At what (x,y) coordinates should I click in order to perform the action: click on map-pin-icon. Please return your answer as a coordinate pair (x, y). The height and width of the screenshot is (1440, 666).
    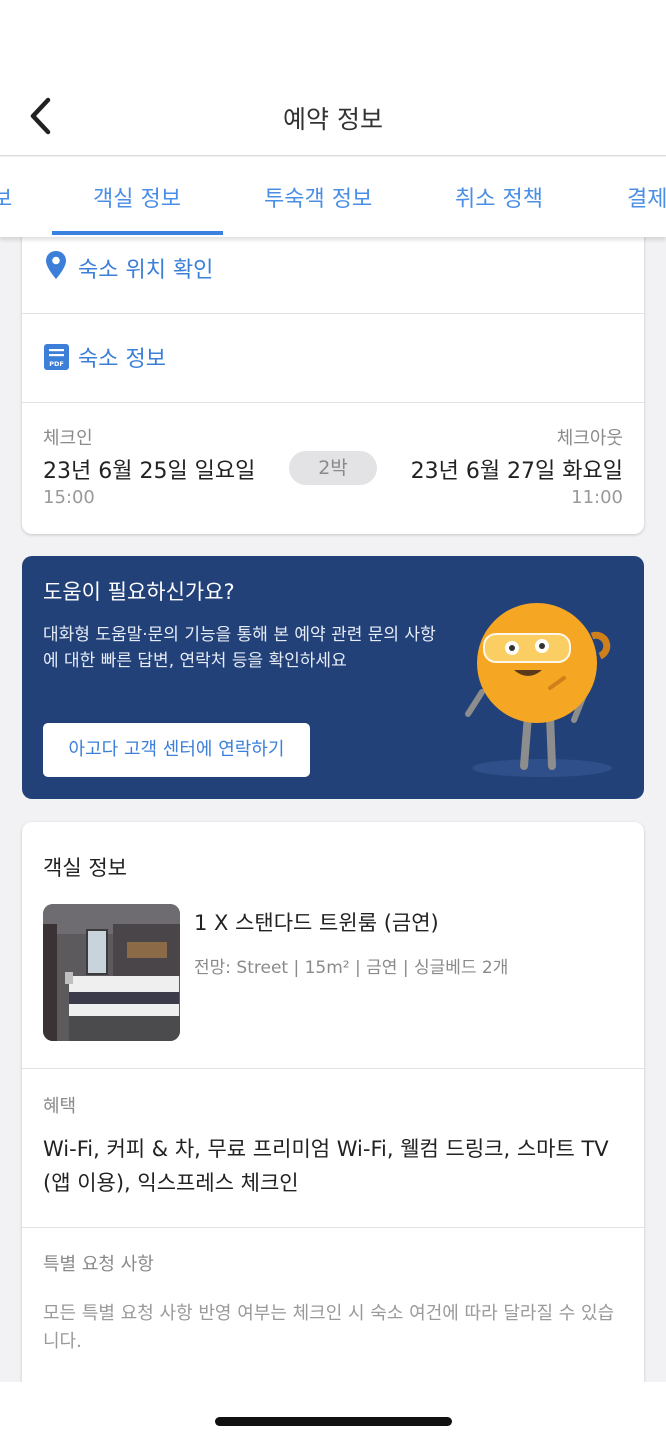
    Looking at the image, I should click on (56, 265).